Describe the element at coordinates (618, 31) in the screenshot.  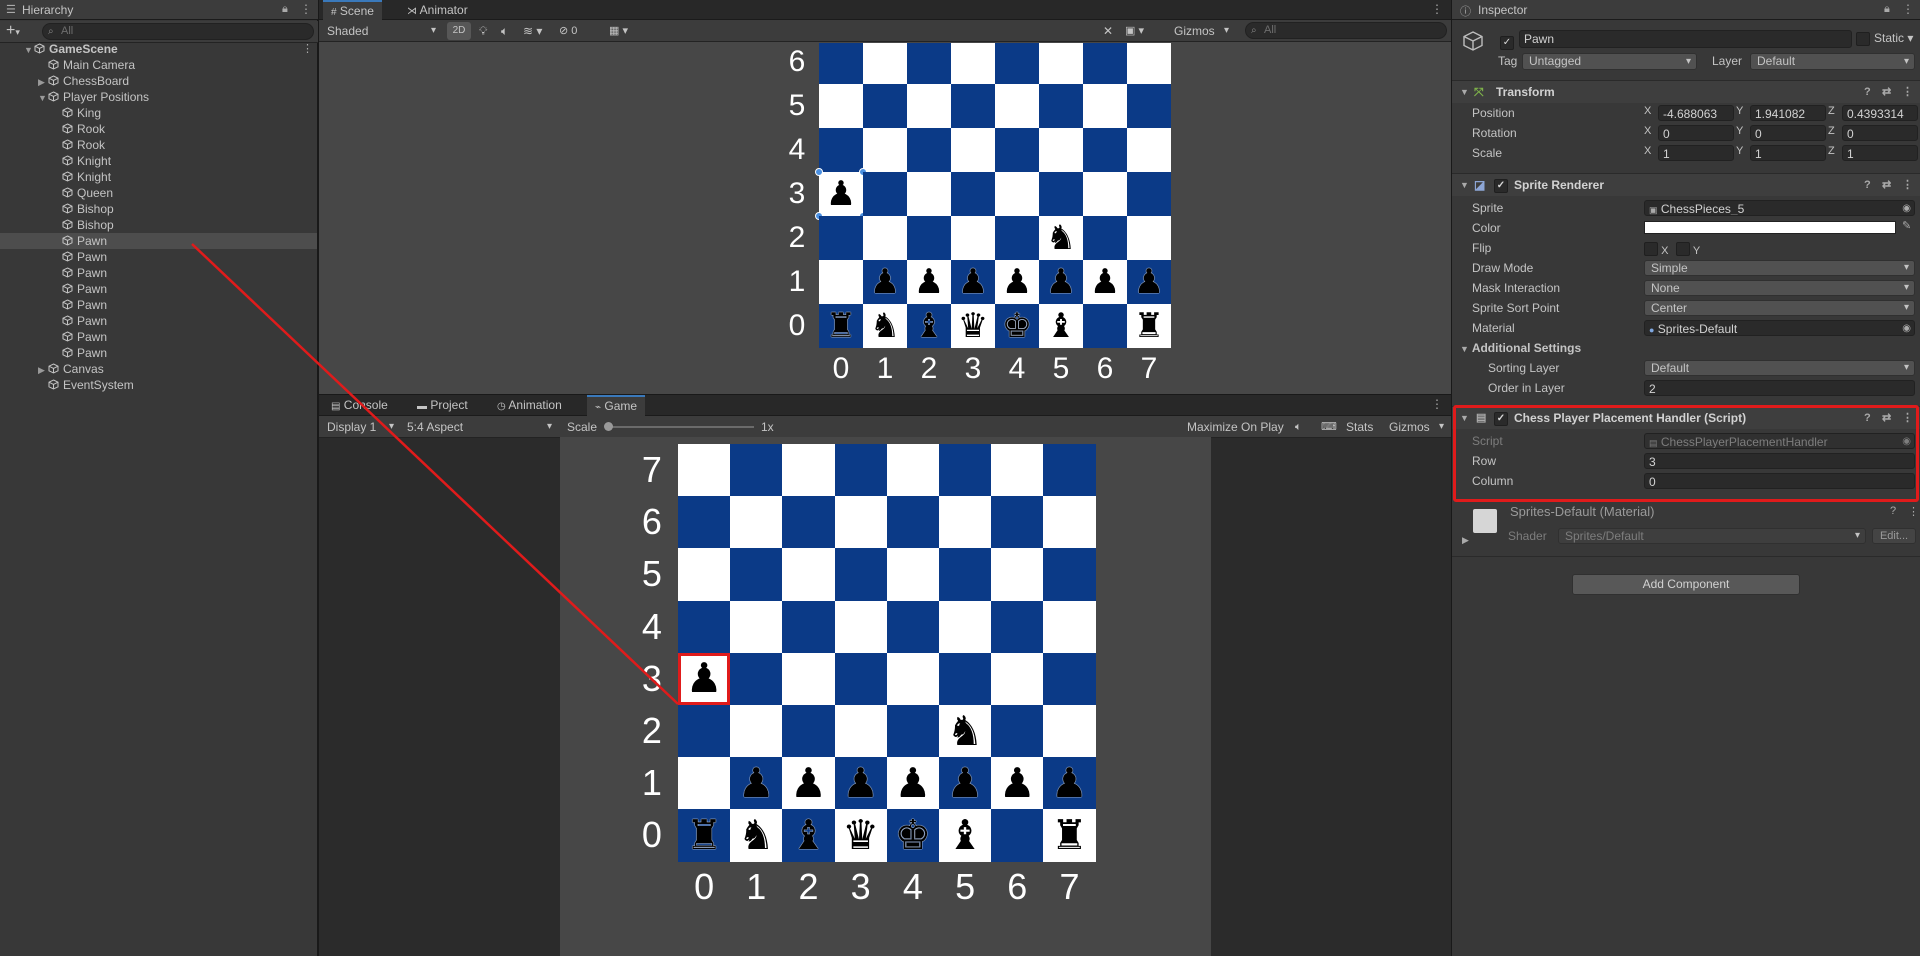
I see `grid-snap-icon: ▦ ▾` at that location.